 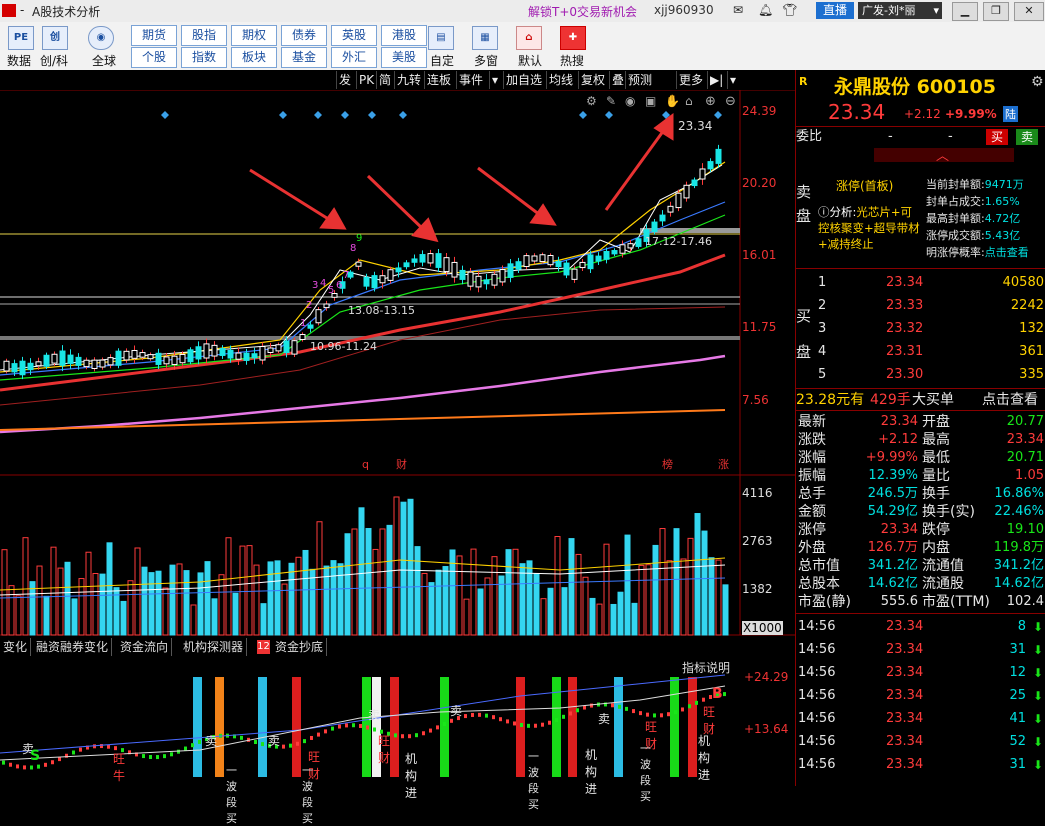 I want to click on chart-tool-add-watch: 加自选, so click(x=523, y=80).